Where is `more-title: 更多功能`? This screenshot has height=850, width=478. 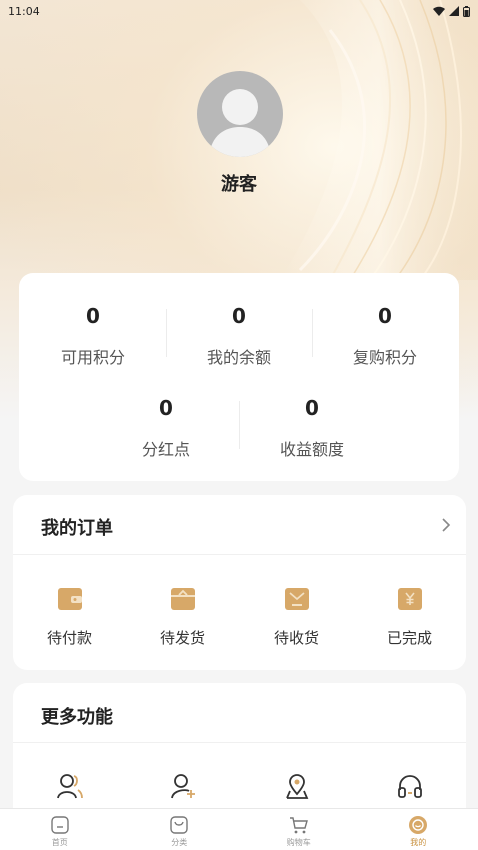
more-title: 更多功能 is located at coordinates (77, 717).